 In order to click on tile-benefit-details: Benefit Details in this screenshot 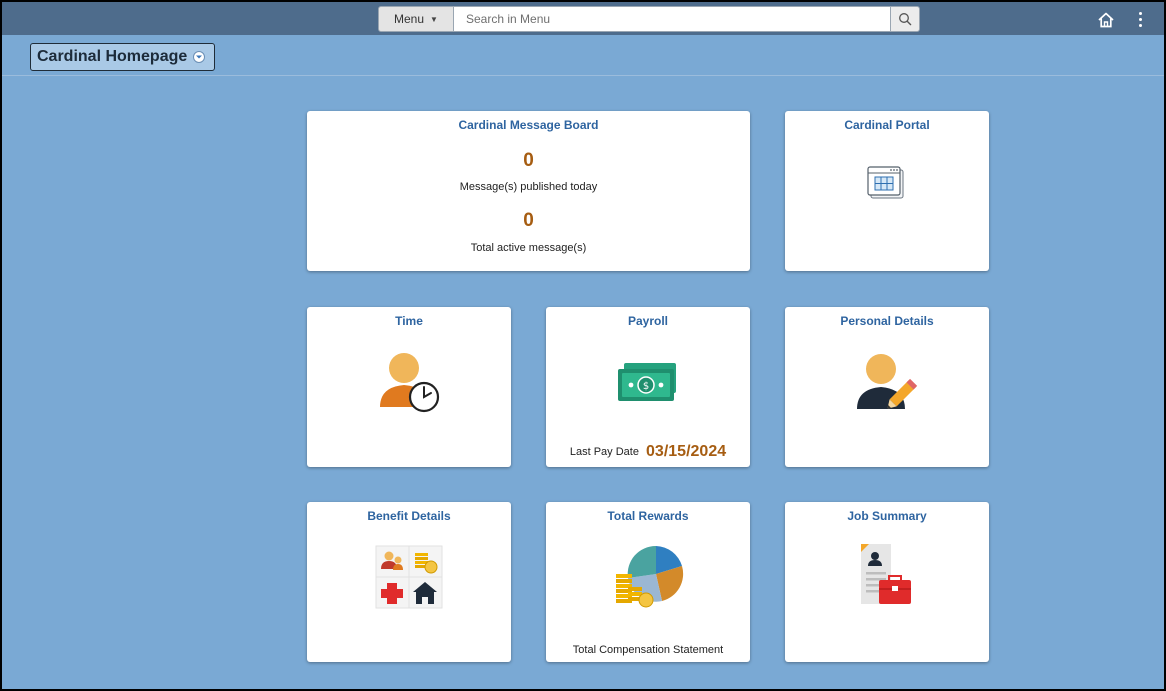, I will do `click(409, 582)`.